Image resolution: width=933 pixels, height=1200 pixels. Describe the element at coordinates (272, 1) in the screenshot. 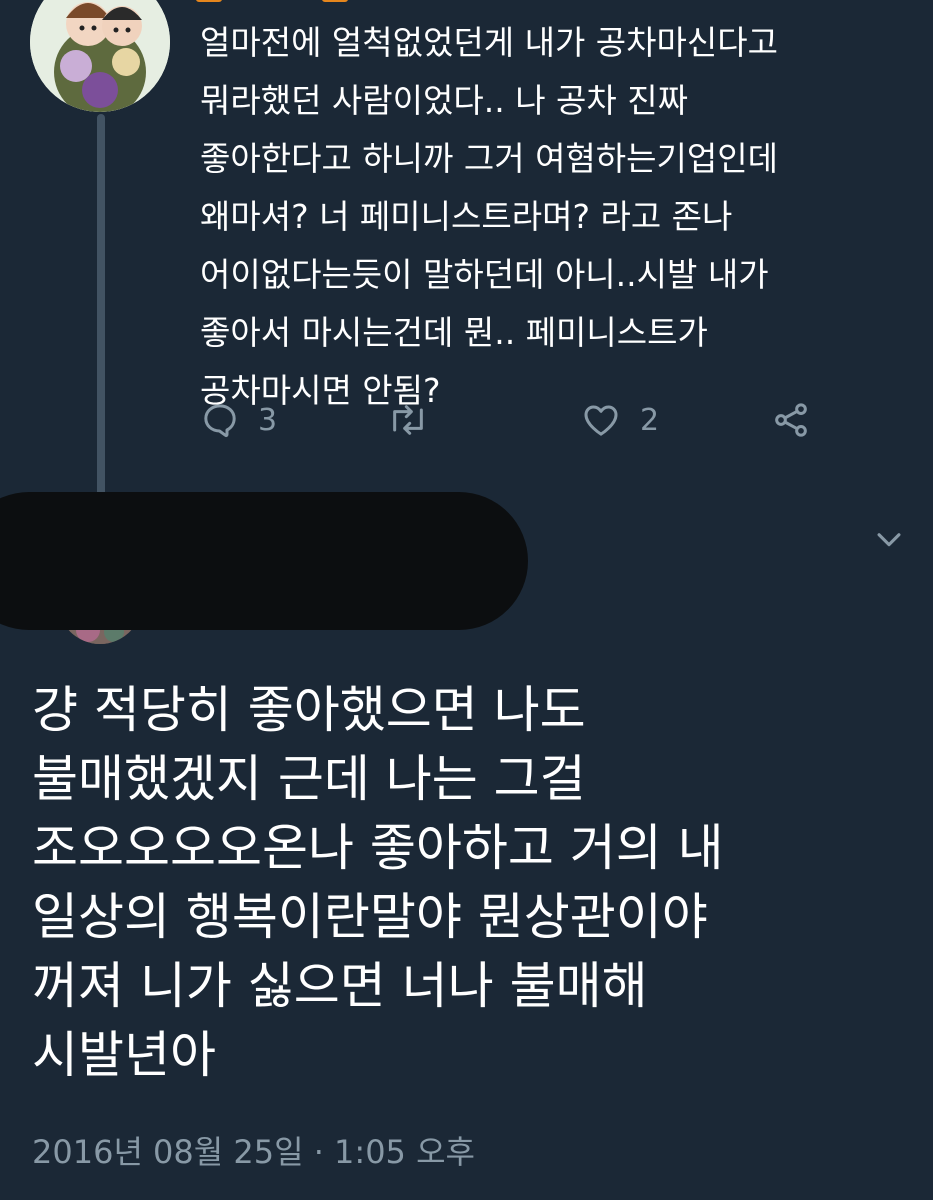

I see `reply-header-peek` at that location.